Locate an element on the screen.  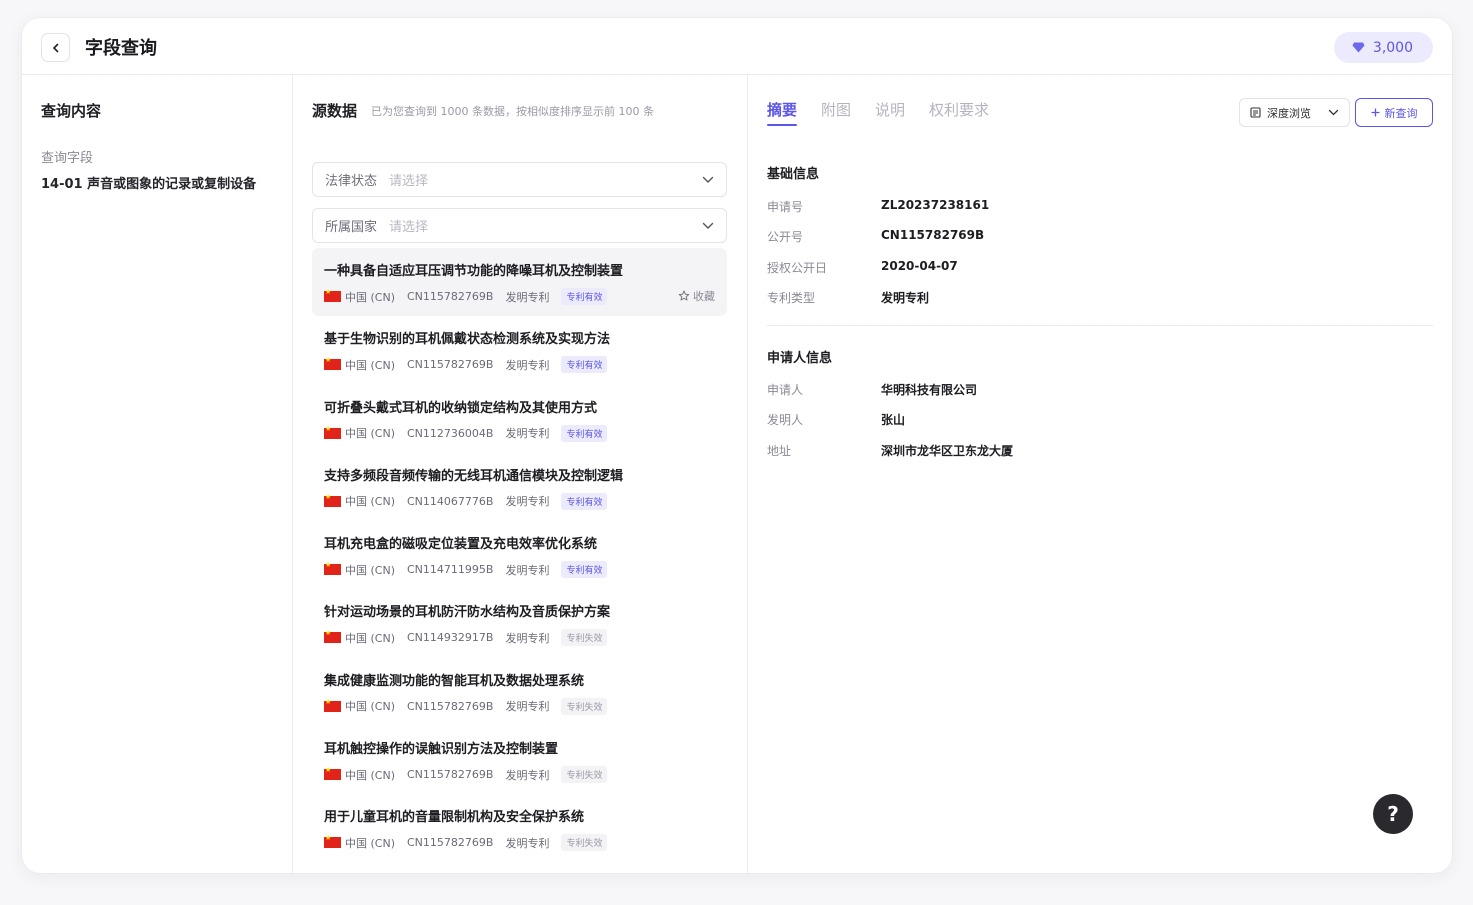
query-panel-title: 查询内容 is located at coordinates (71, 111).